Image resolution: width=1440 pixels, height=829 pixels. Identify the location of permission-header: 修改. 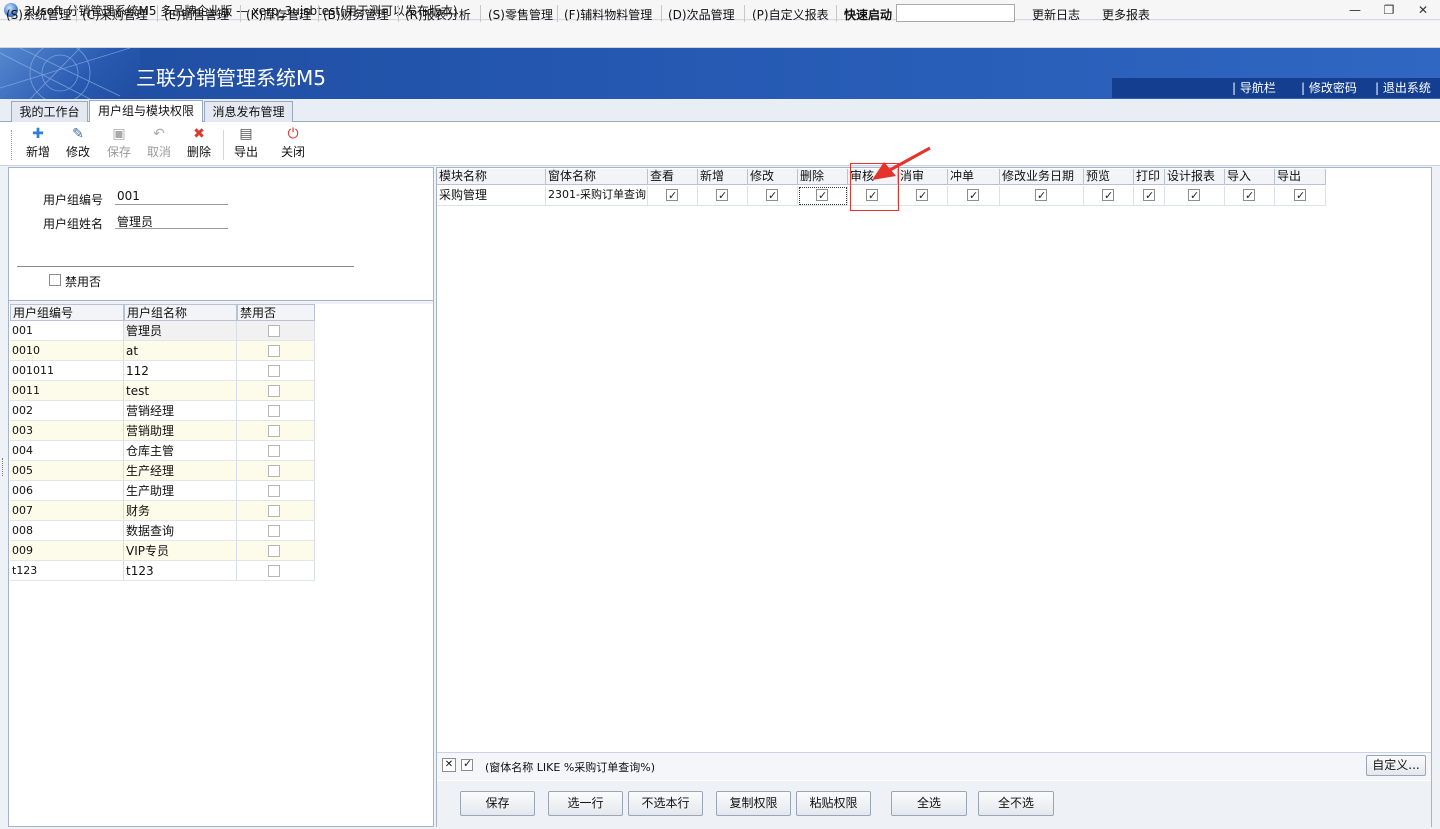
(773, 177).